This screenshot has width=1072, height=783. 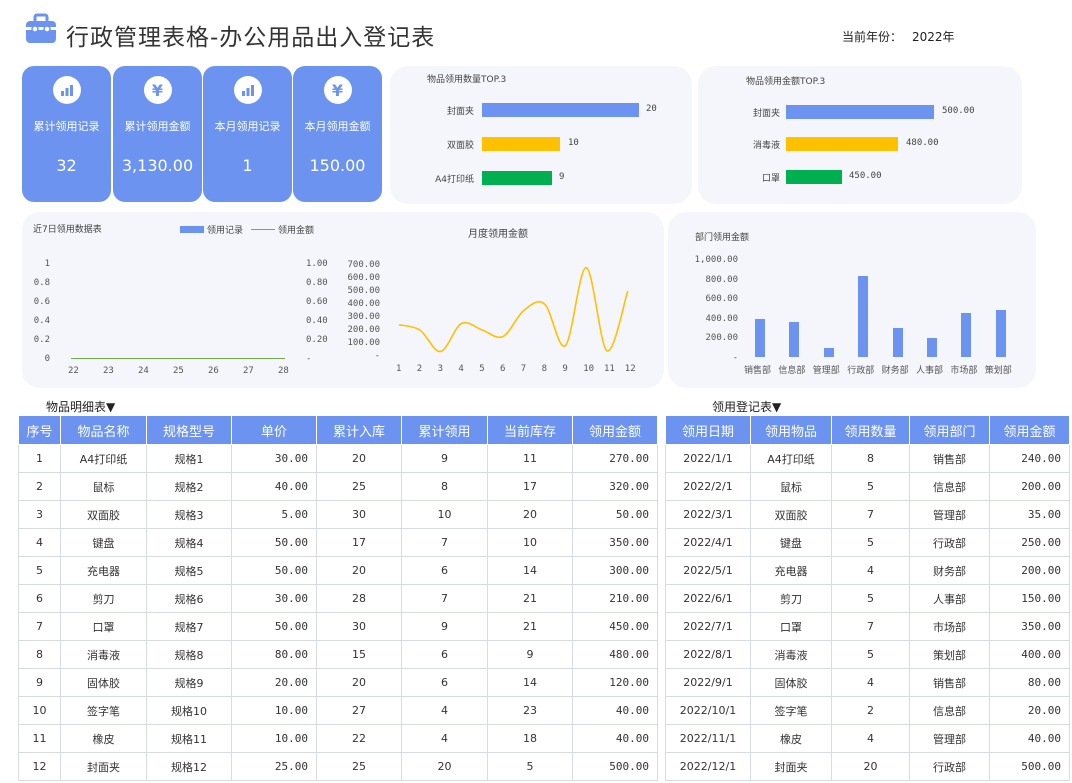 I want to click on table-row: 2022/3/1 双面胶 7 管理部 35.00, so click(x=867, y=514).